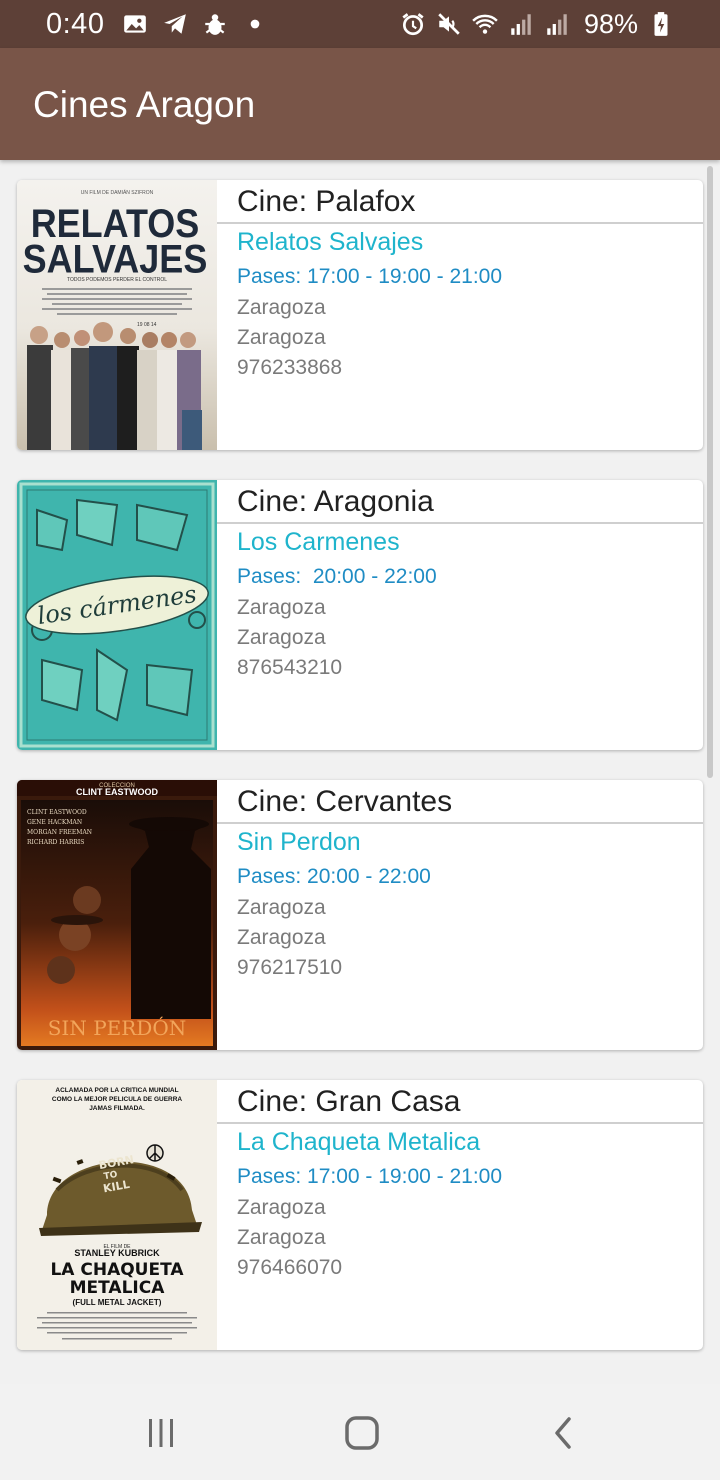  Describe the element at coordinates (55, 842) in the screenshot. I see `svg-text: RICHARD HARRIS` at that location.